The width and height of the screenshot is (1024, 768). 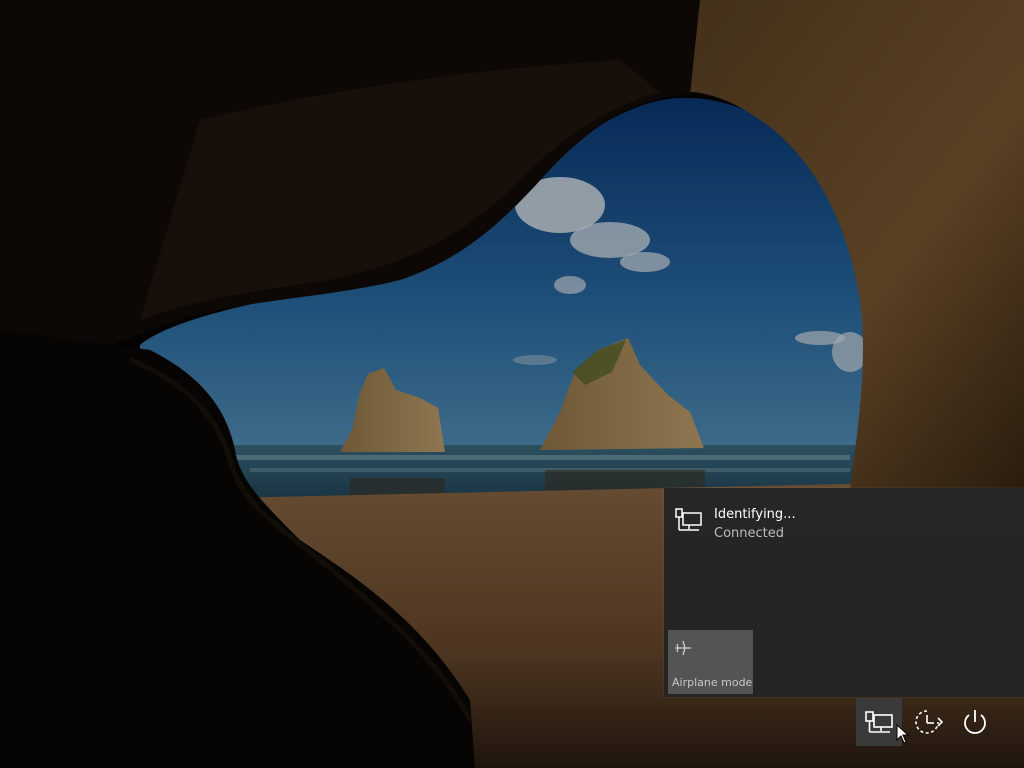 What do you see at coordinates (844, 520) in the screenshot?
I see `network-connection-item: Identifying... Connected` at bounding box center [844, 520].